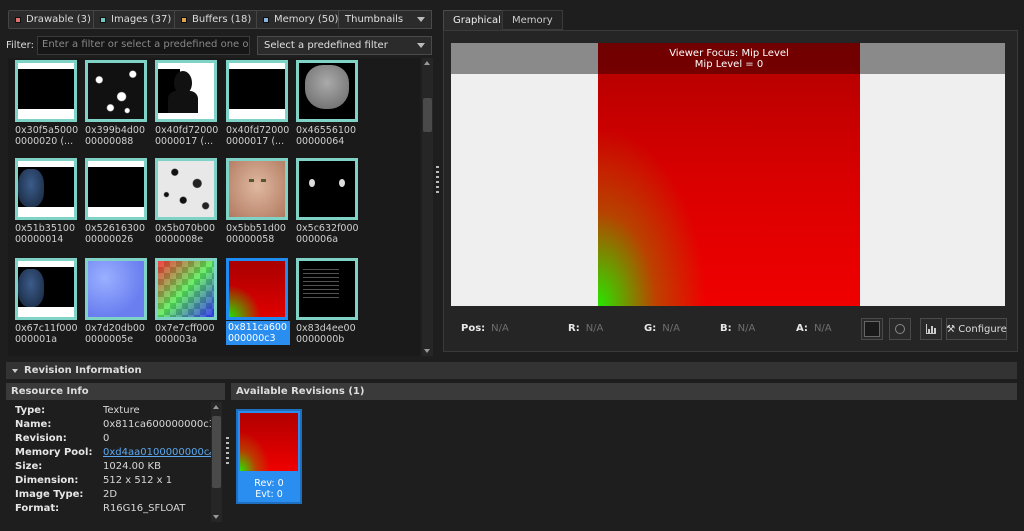 This screenshot has width=1024, height=531. I want to click on alpha-readout: A: N/A, so click(814, 328).